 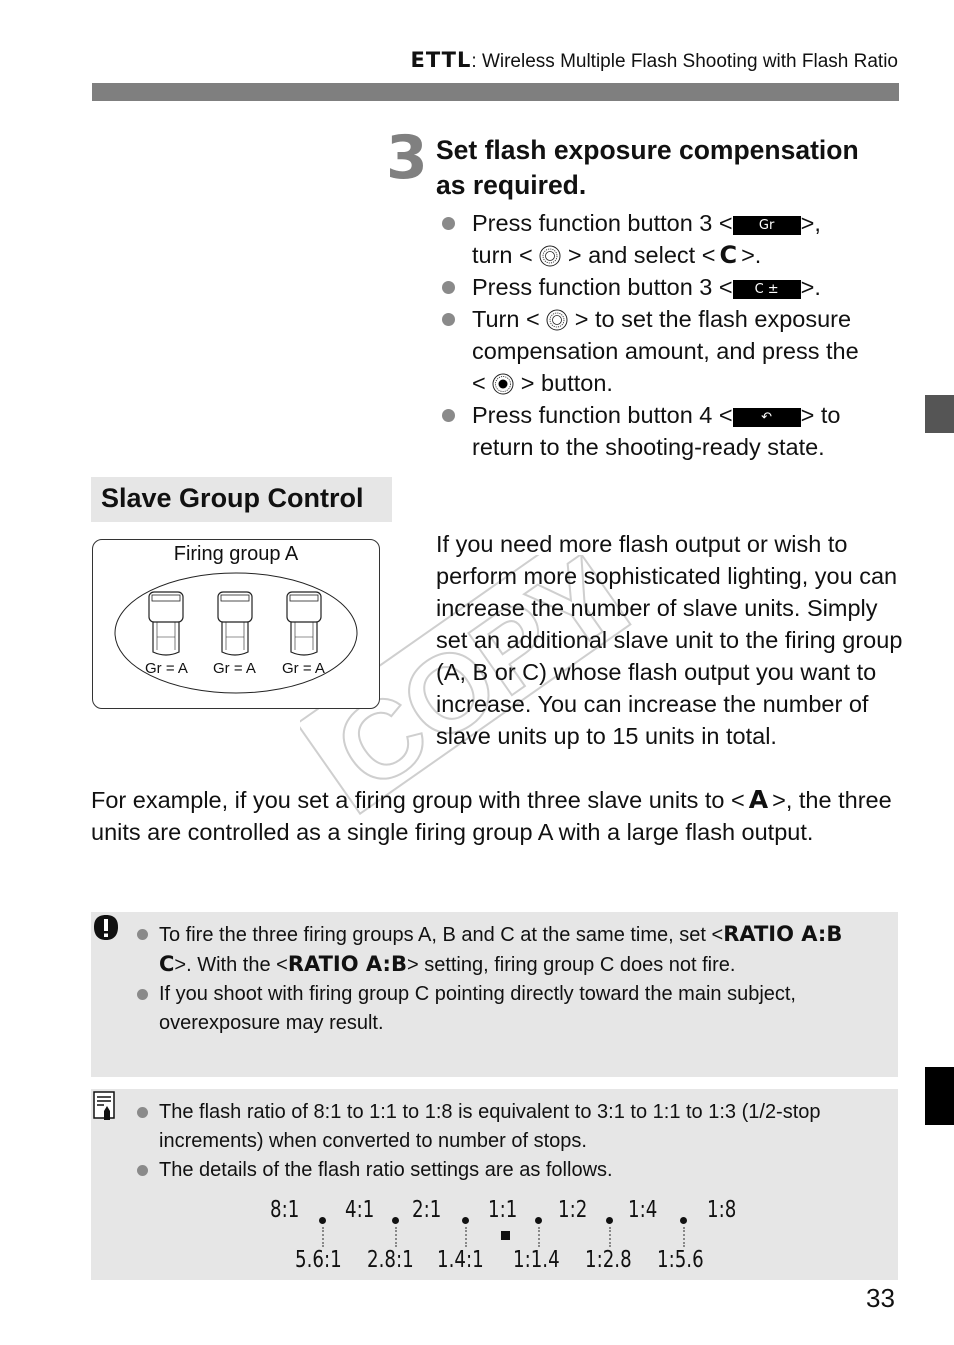 What do you see at coordinates (536, 1260) in the screenshot?
I see `half-stop-ratio-label: 1:1.4` at bounding box center [536, 1260].